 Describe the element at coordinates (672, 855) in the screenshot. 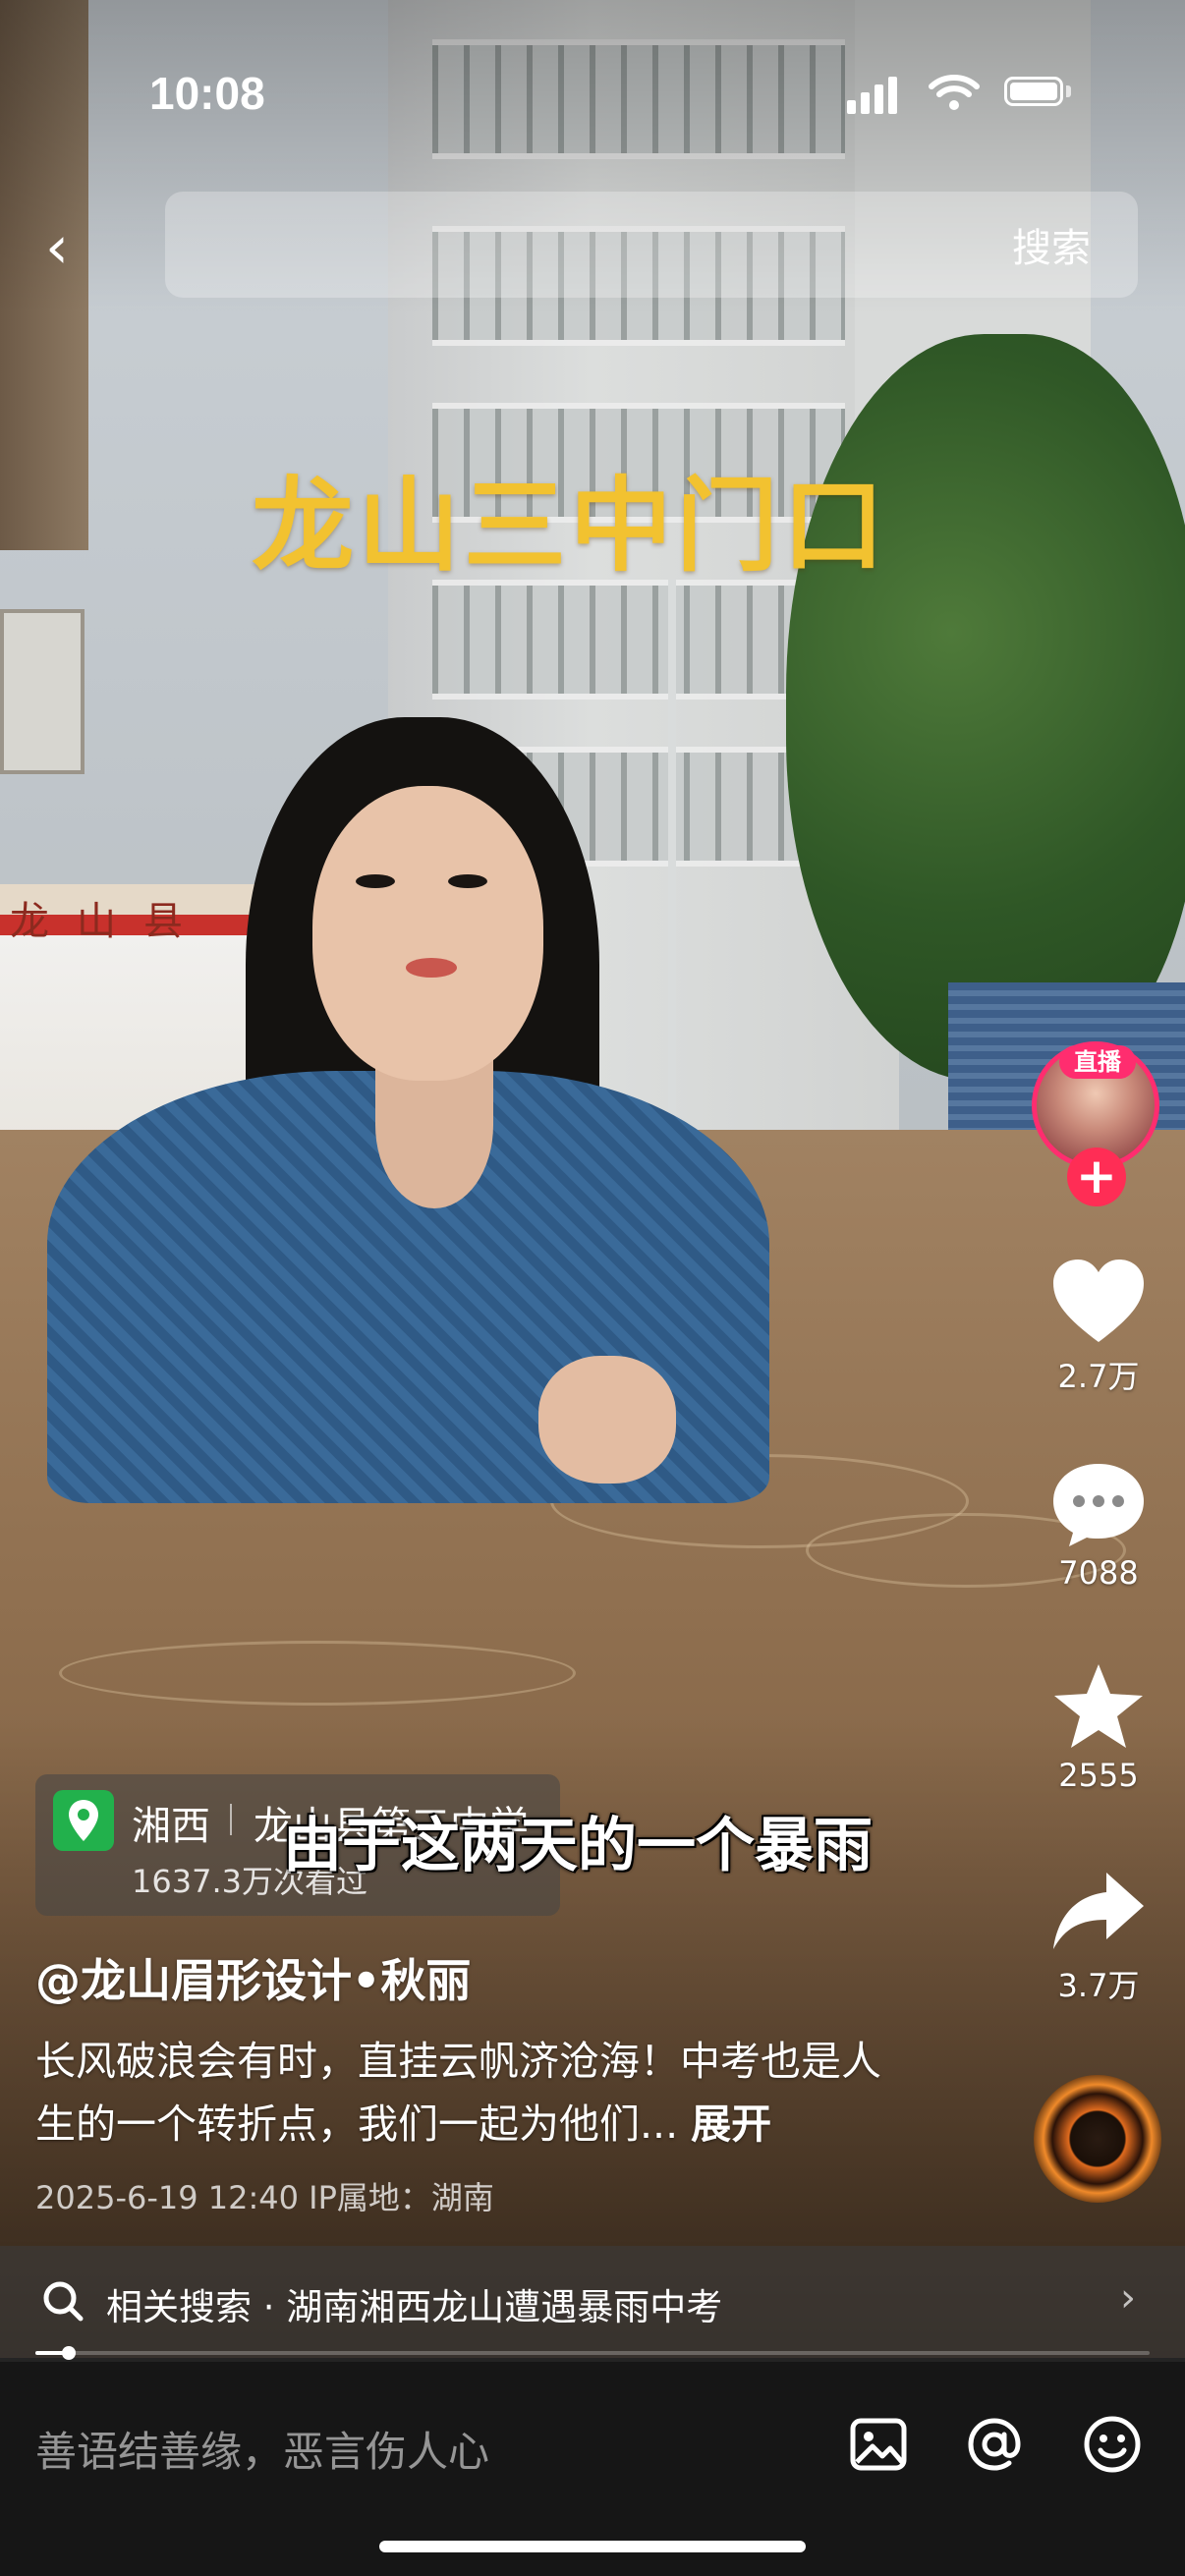

I see `street-pole` at that location.